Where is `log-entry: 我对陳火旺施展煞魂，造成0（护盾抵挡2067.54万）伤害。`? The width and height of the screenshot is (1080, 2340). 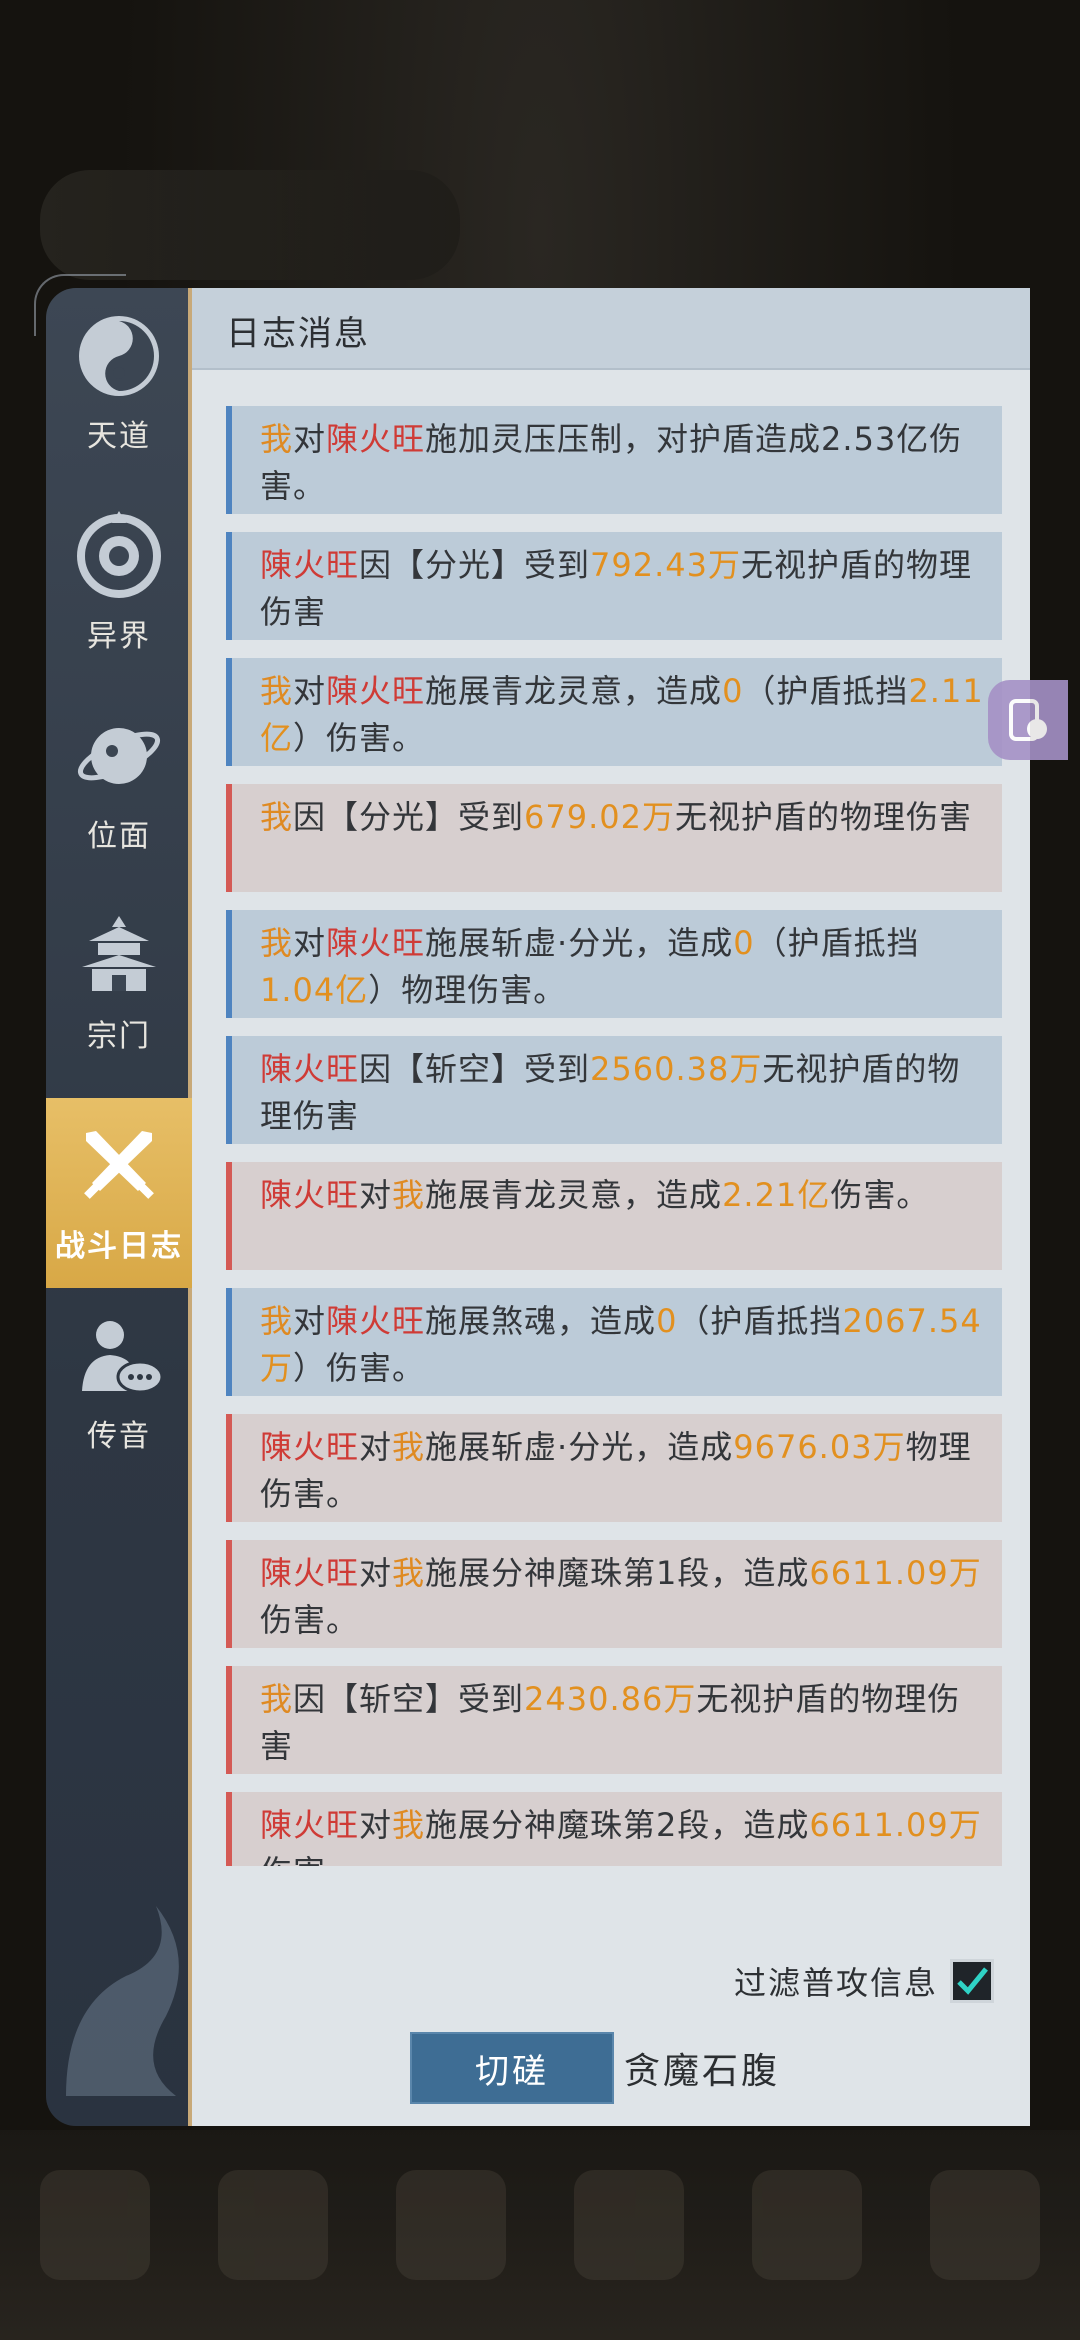 log-entry: 我对陳火旺施展煞魂，造成0（护盾抵挡2067.54万）伤害。 is located at coordinates (614, 1342).